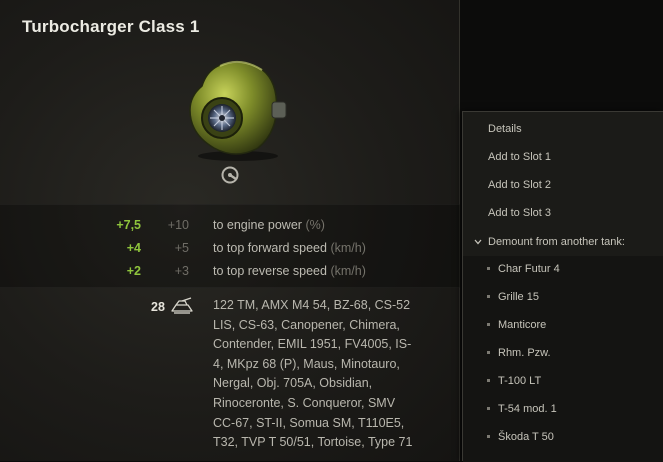 This screenshot has height=462, width=663. Describe the element at coordinates (520, 381) in the screenshot. I see `submenu-item-label: T-100 LT` at that location.